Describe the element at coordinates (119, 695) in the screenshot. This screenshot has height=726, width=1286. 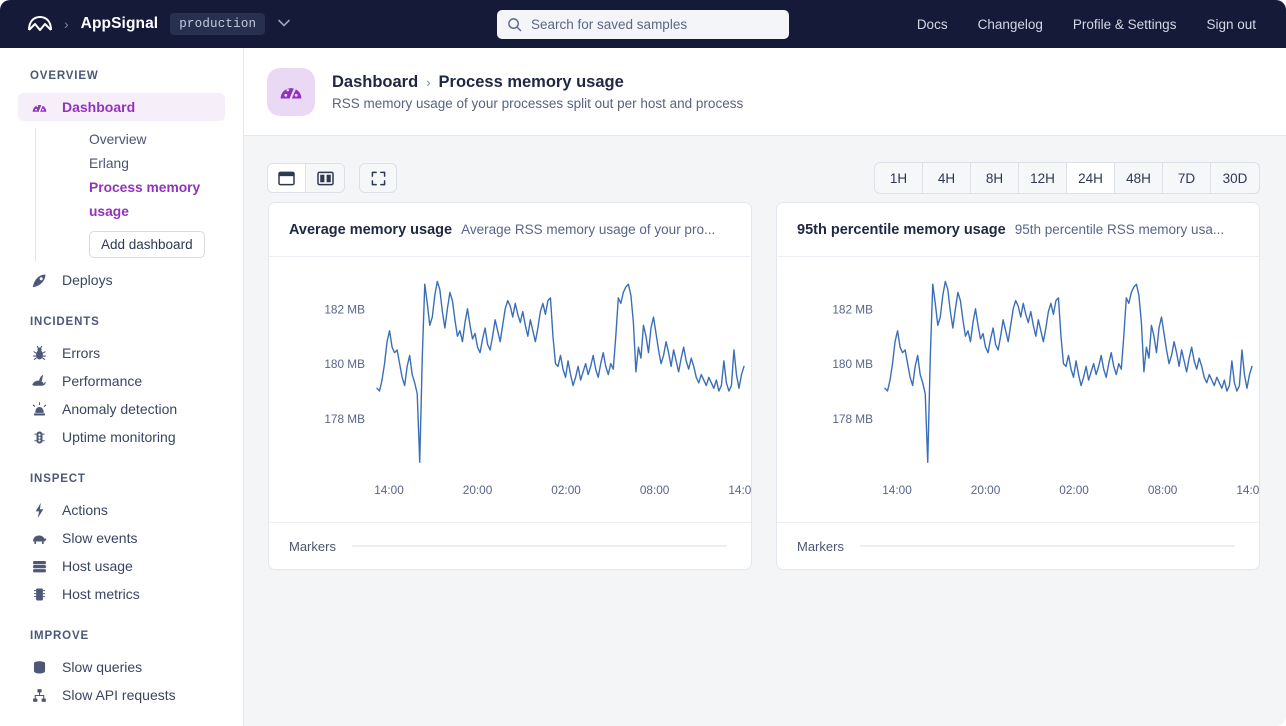
I see `sidebar-item-label: Slow API requests` at that location.